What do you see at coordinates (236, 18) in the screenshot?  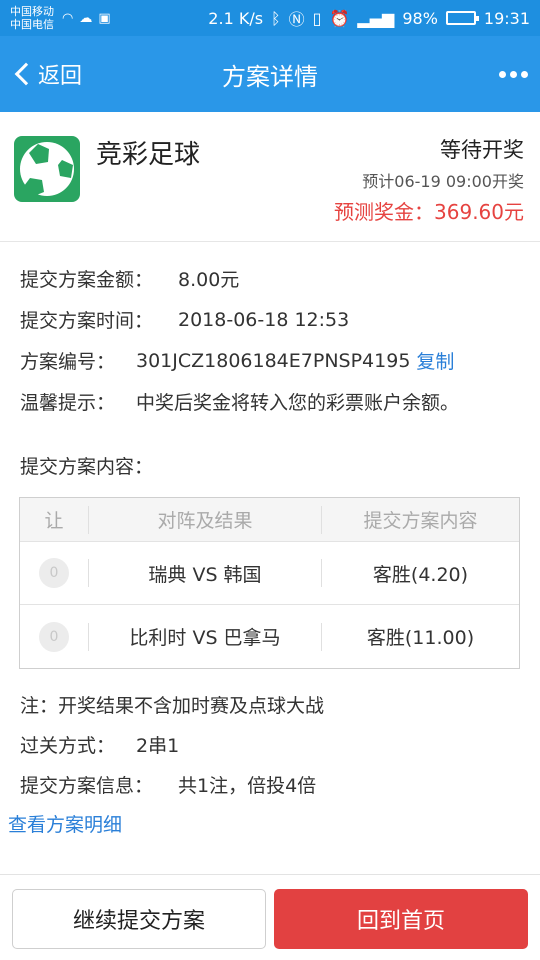 I see `network-speed: 2.1 K/s` at bounding box center [236, 18].